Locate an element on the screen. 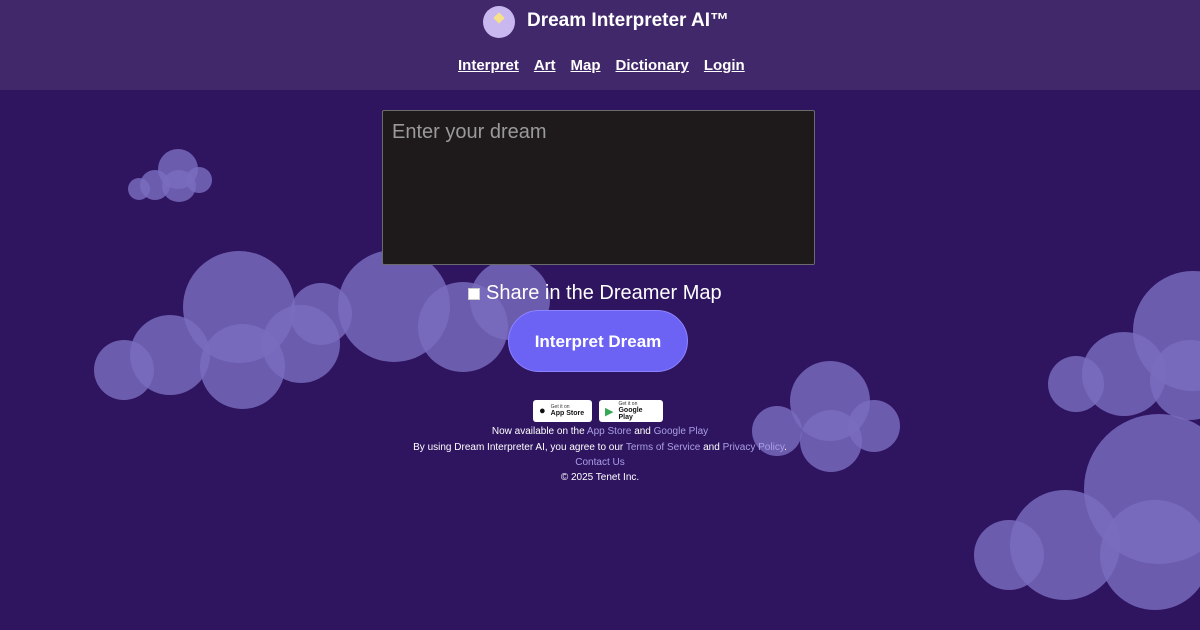 The height and width of the screenshot is (630, 1200). contact-us-link: Contact Us is located at coordinates (599, 462).